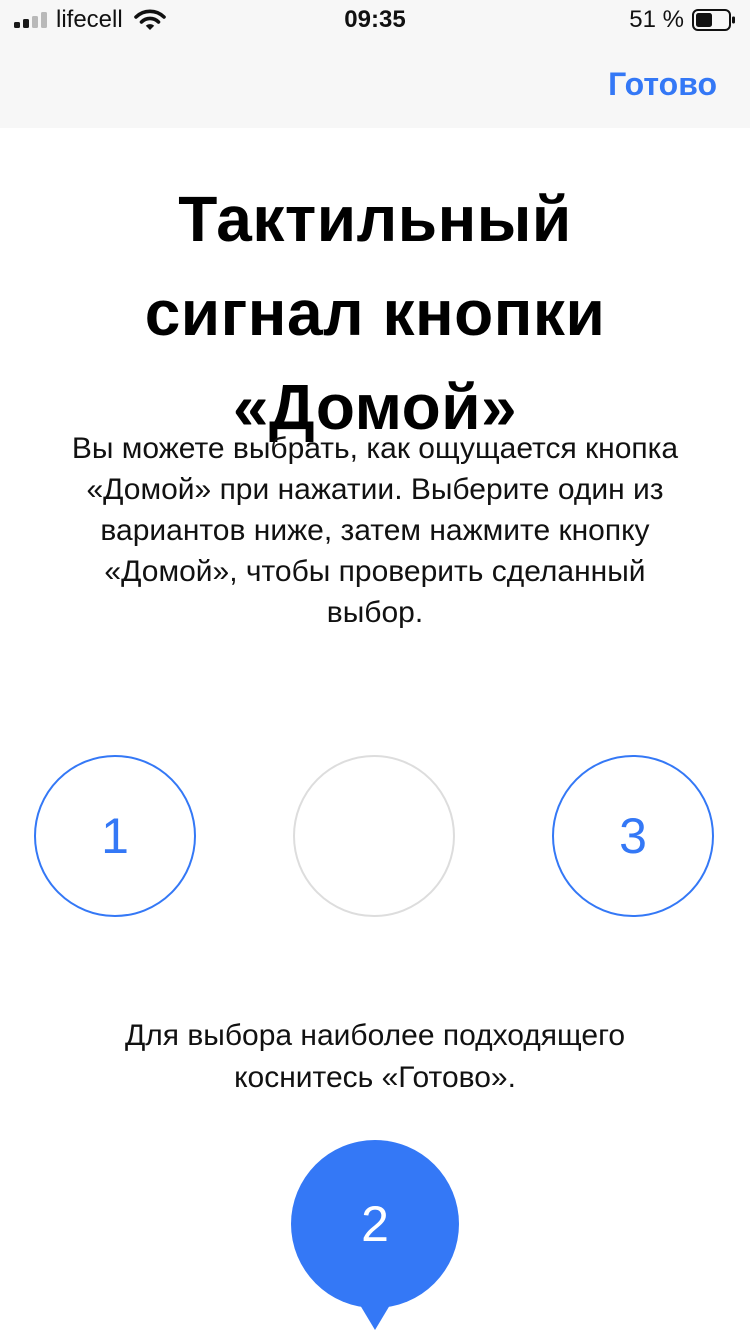  I want to click on battery-icon, so click(714, 20).